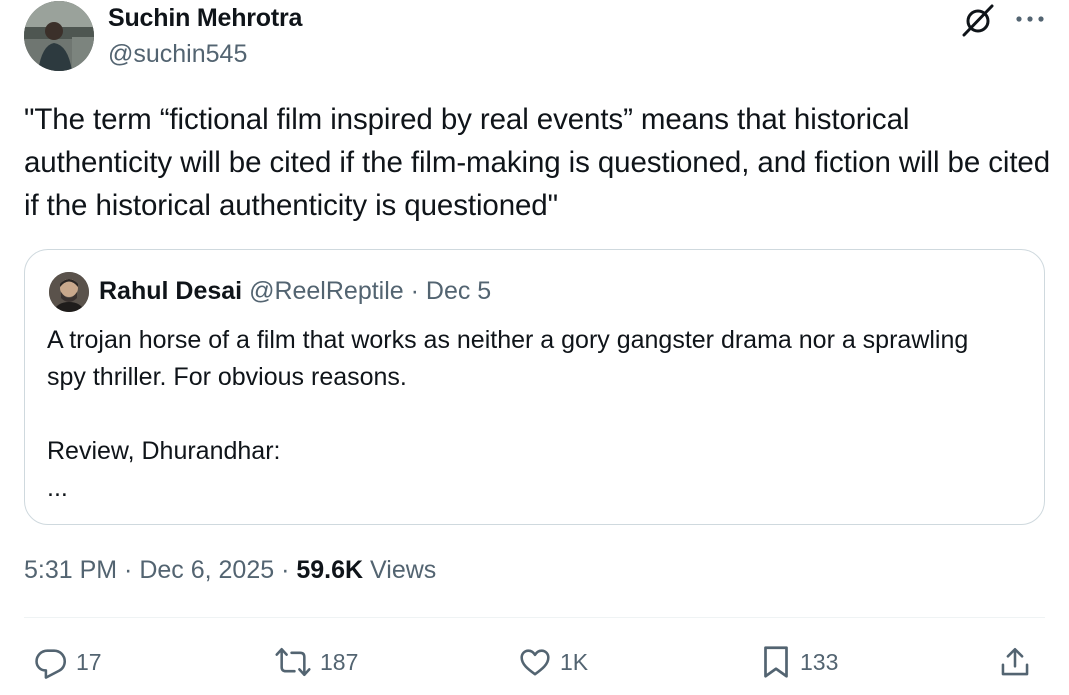 The height and width of the screenshot is (695, 1069). Describe the element at coordinates (330, 570) in the screenshot. I see `views-count: 59.6K` at that location.